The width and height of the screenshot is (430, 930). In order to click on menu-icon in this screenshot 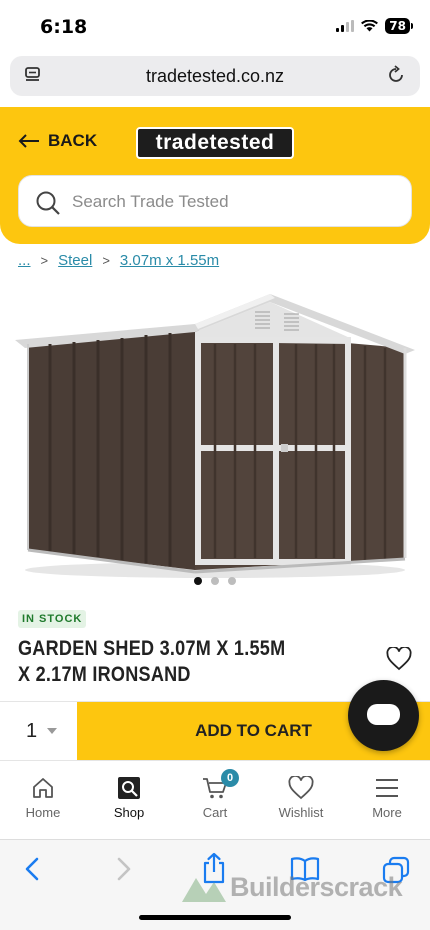, I will do `click(387, 788)`.